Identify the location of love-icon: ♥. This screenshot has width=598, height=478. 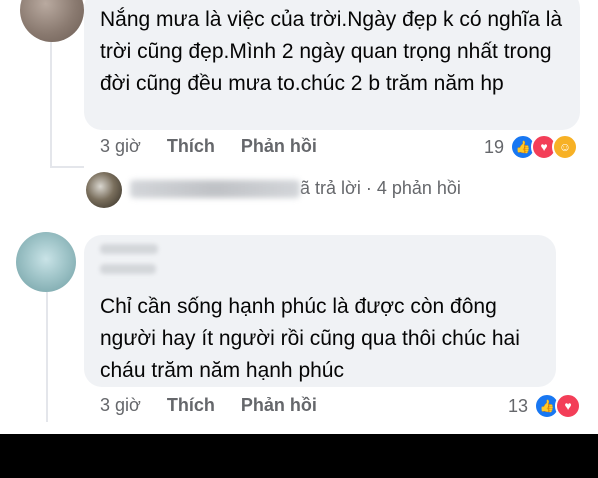
(568, 406).